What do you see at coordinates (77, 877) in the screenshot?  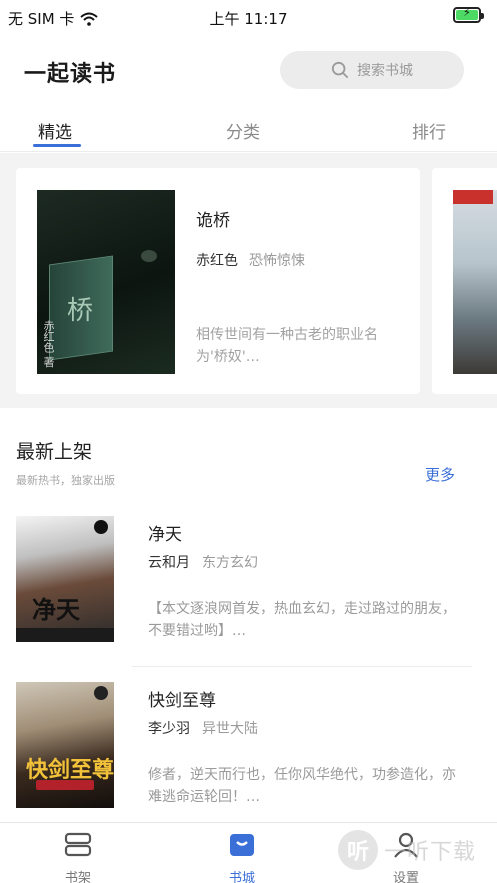 I see `nav-label: 书架` at bounding box center [77, 877].